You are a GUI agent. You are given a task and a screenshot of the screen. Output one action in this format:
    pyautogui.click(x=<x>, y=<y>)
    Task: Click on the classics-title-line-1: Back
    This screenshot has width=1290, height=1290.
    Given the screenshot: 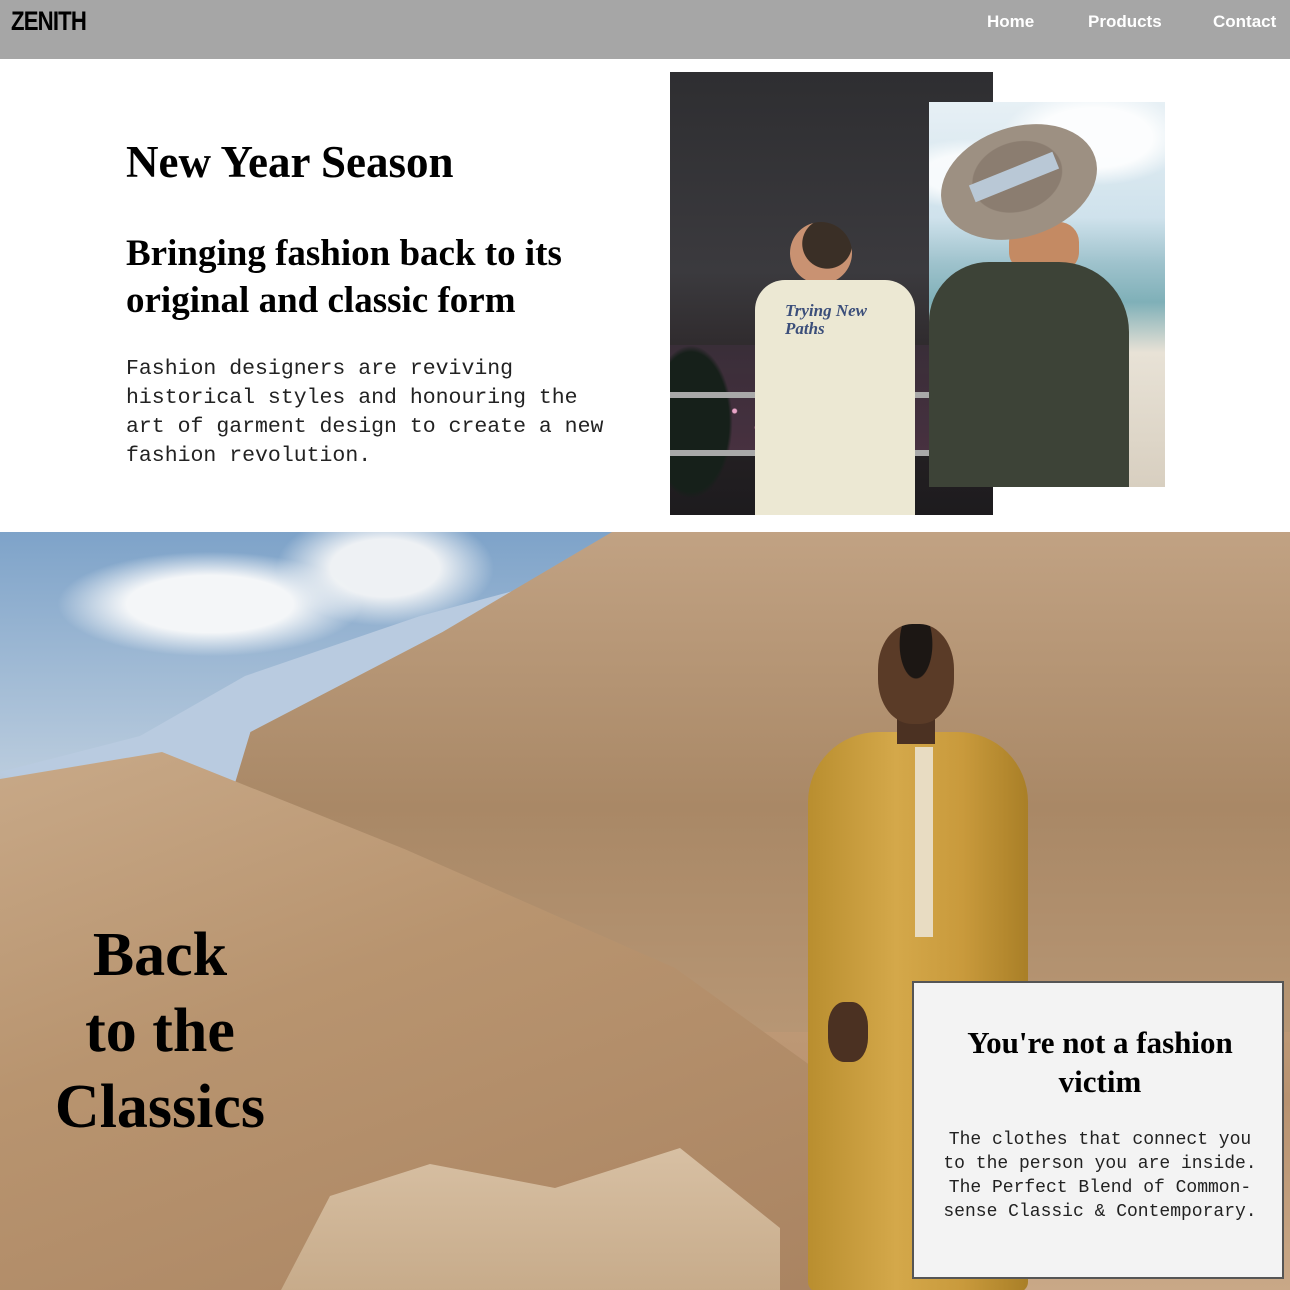 What is the action you would take?
    pyautogui.click(x=160, y=955)
    